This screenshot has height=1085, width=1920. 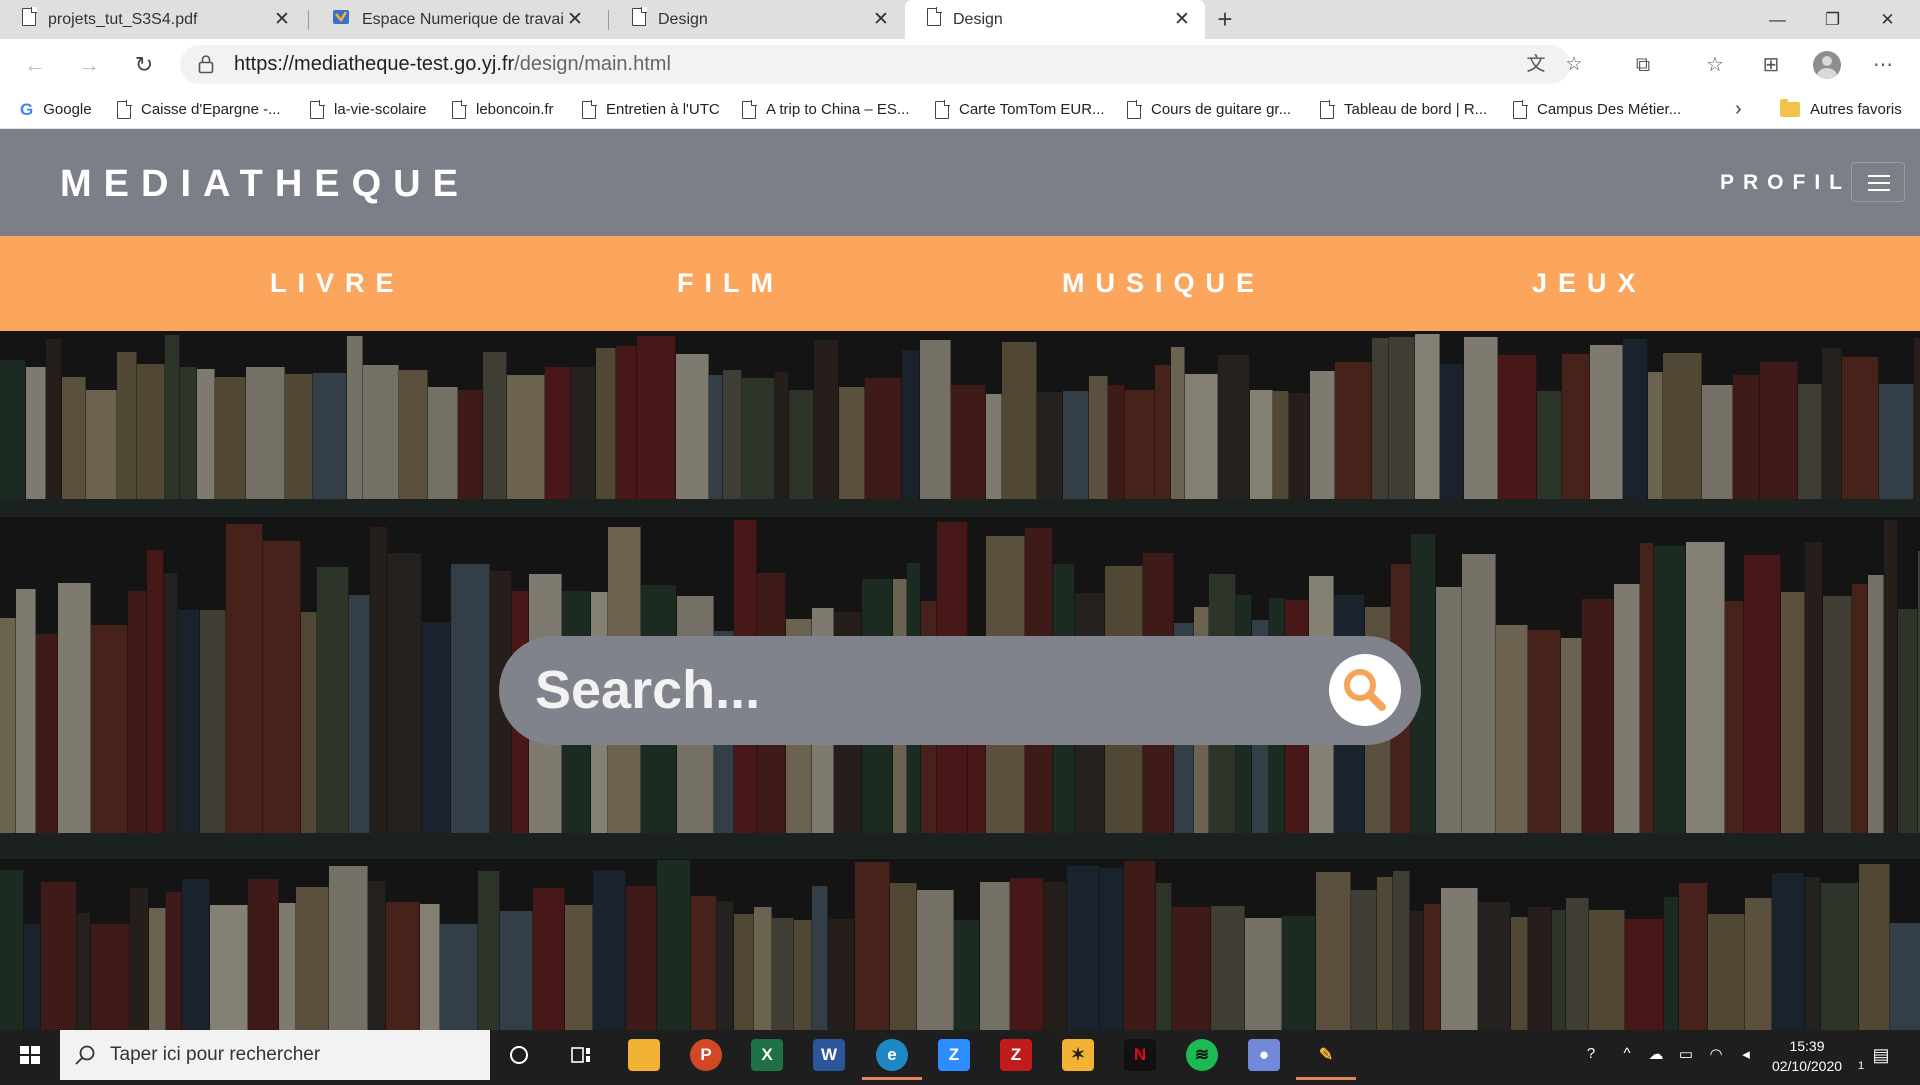 What do you see at coordinates (1738, 109) in the screenshot?
I see `chevron-right-icon: ›` at bounding box center [1738, 109].